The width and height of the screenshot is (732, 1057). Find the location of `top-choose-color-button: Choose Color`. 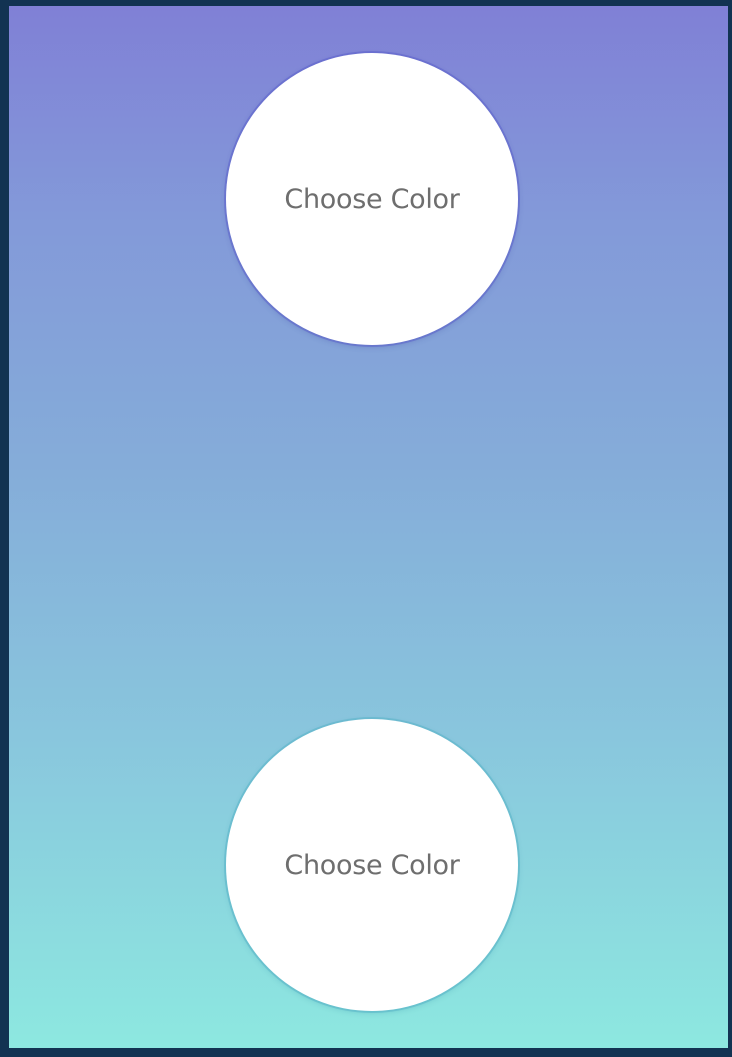

top-choose-color-button: Choose Color is located at coordinates (372, 199).